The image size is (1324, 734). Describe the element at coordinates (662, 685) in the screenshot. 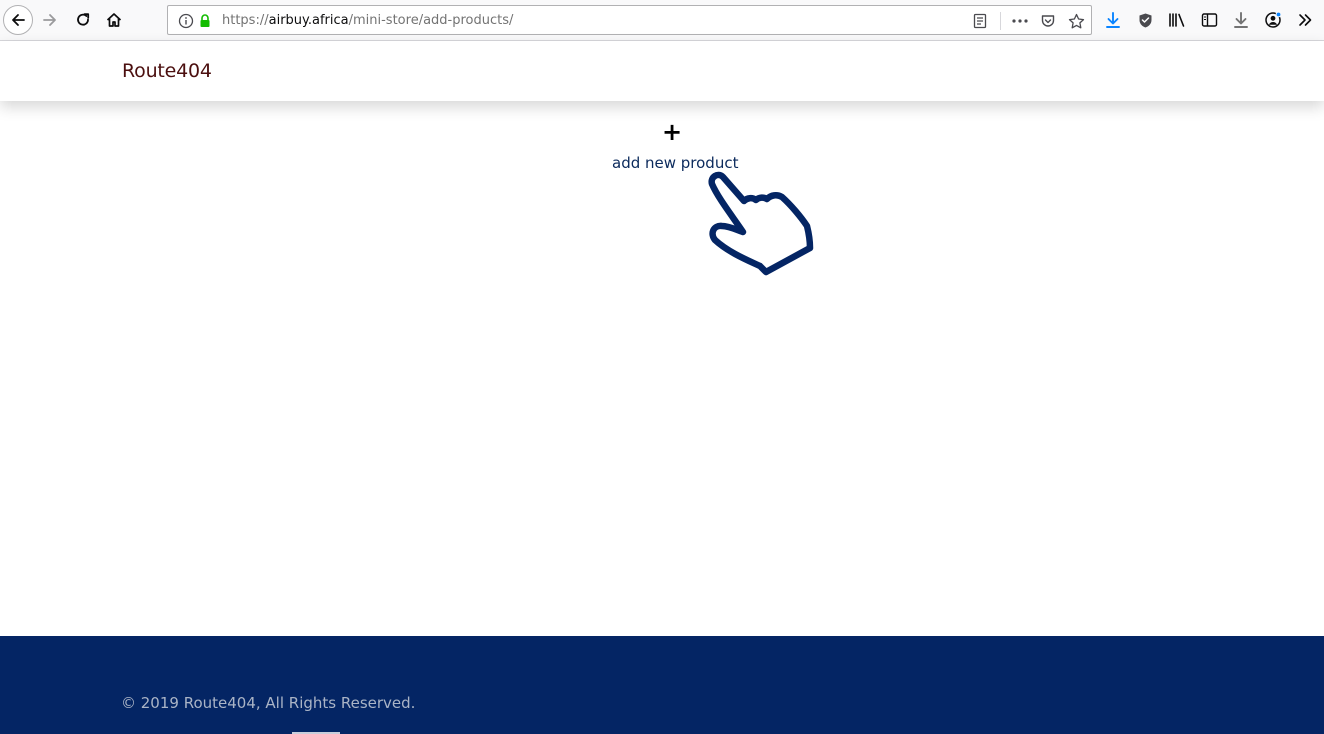

I see `site-footer: © 2019 Route404, All Rights Reserved.` at that location.